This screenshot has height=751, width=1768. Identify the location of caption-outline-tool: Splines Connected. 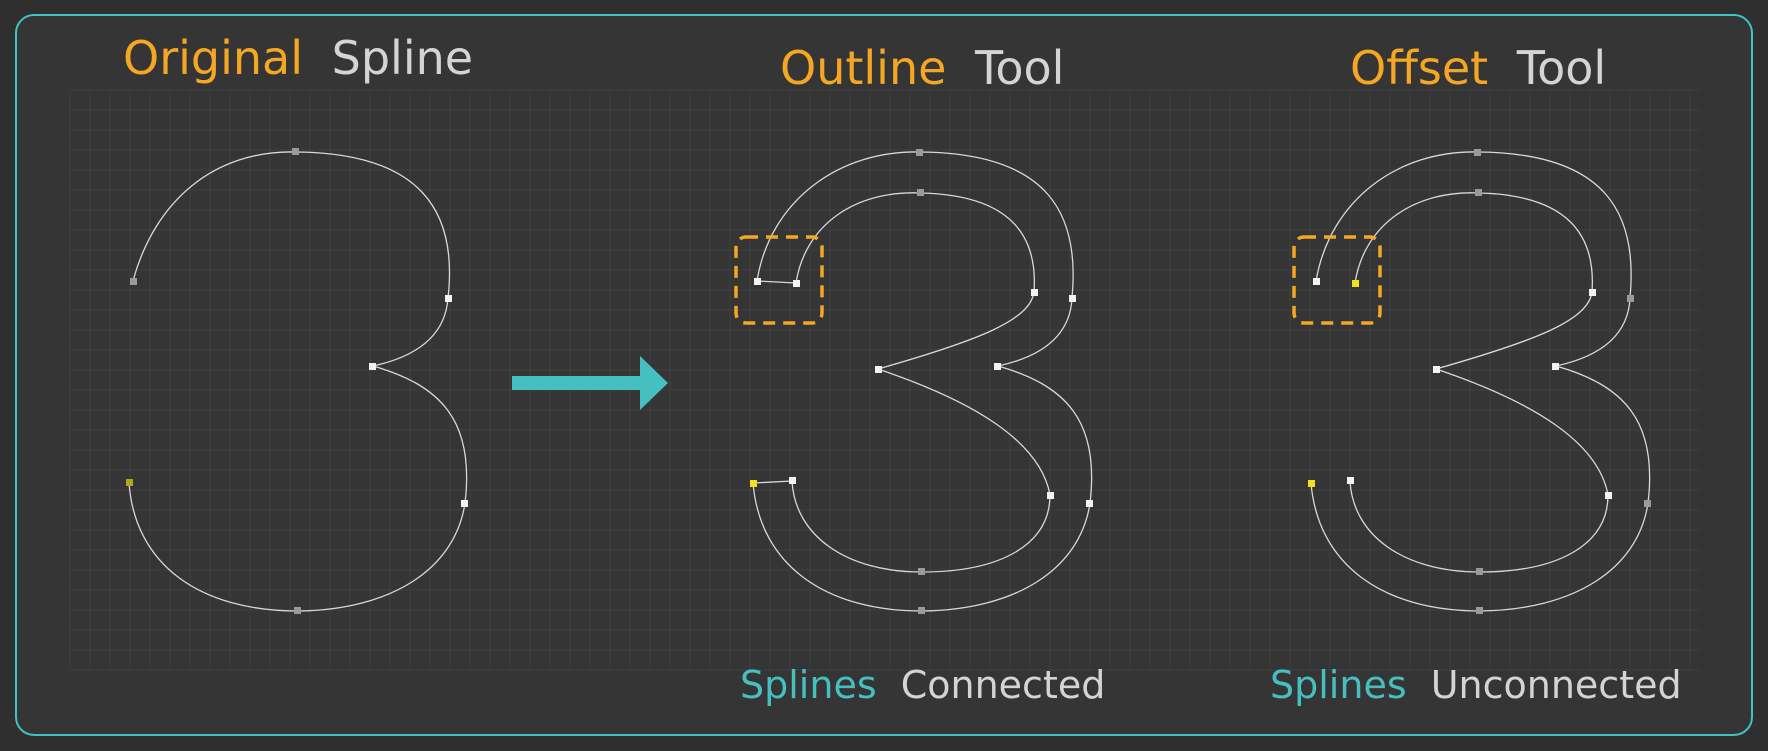
(922, 685).